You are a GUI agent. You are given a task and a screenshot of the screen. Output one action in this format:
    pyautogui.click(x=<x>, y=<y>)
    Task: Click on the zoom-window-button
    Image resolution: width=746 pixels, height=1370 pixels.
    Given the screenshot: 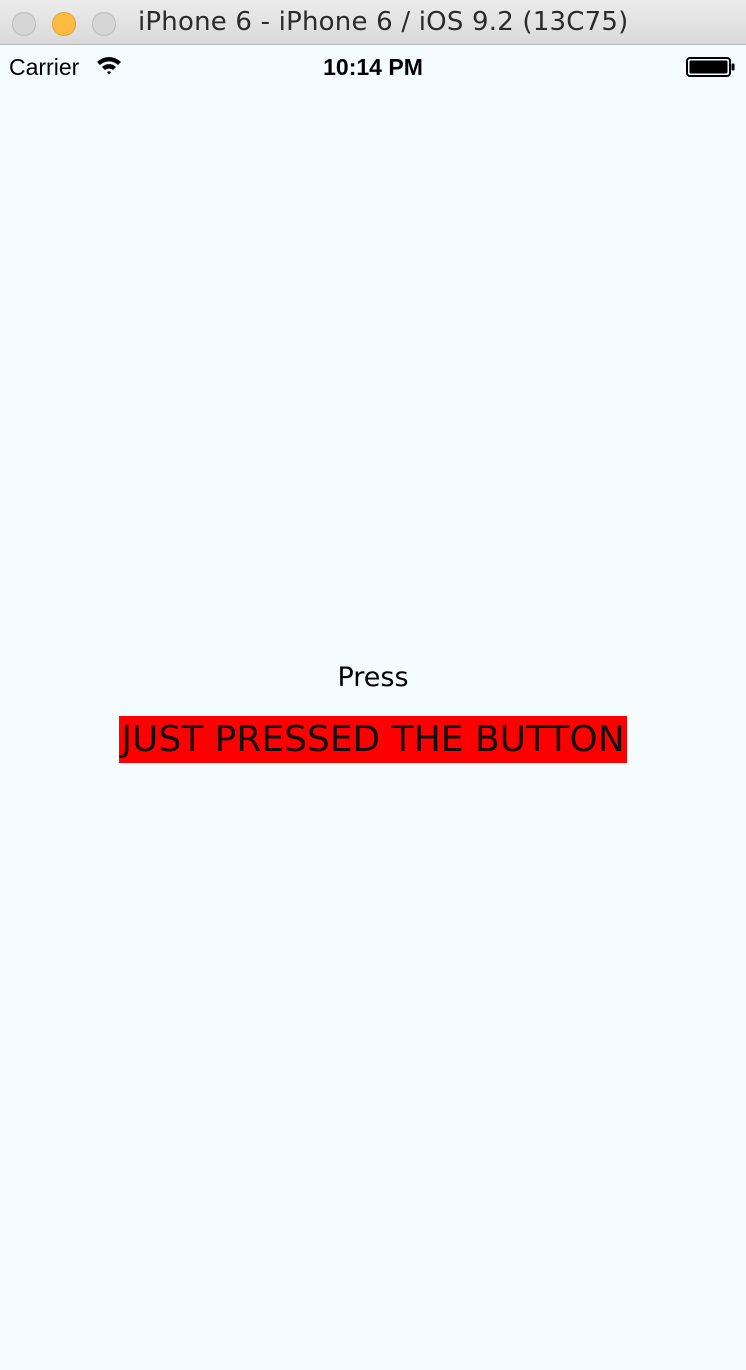 What is the action you would take?
    pyautogui.click(x=104, y=24)
    